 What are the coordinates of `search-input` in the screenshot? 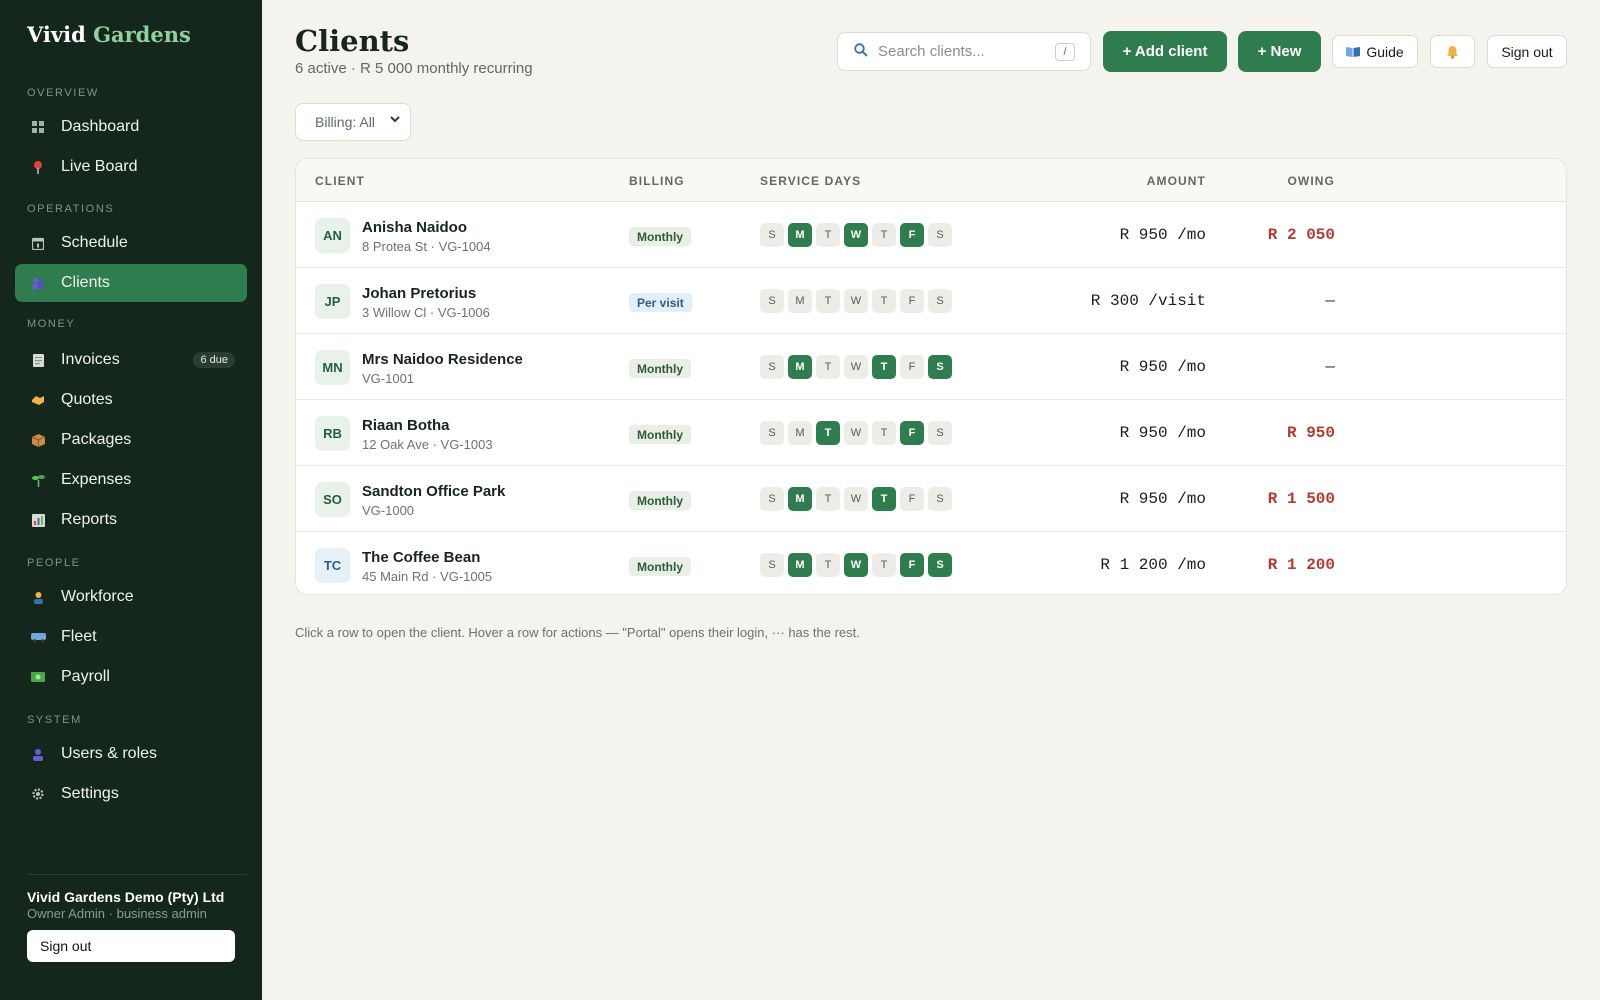 It's located at (963, 51).